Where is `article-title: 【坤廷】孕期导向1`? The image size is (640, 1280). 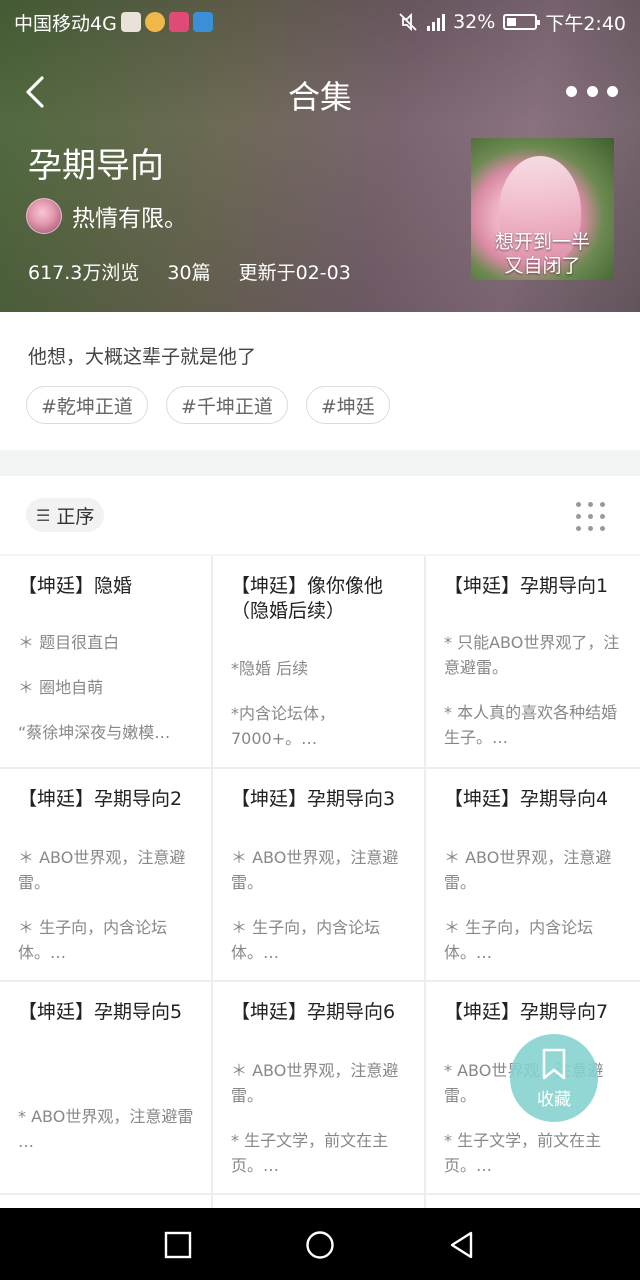 article-title: 【坤廷】孕期导向1 is located at coordinates (526, 586).